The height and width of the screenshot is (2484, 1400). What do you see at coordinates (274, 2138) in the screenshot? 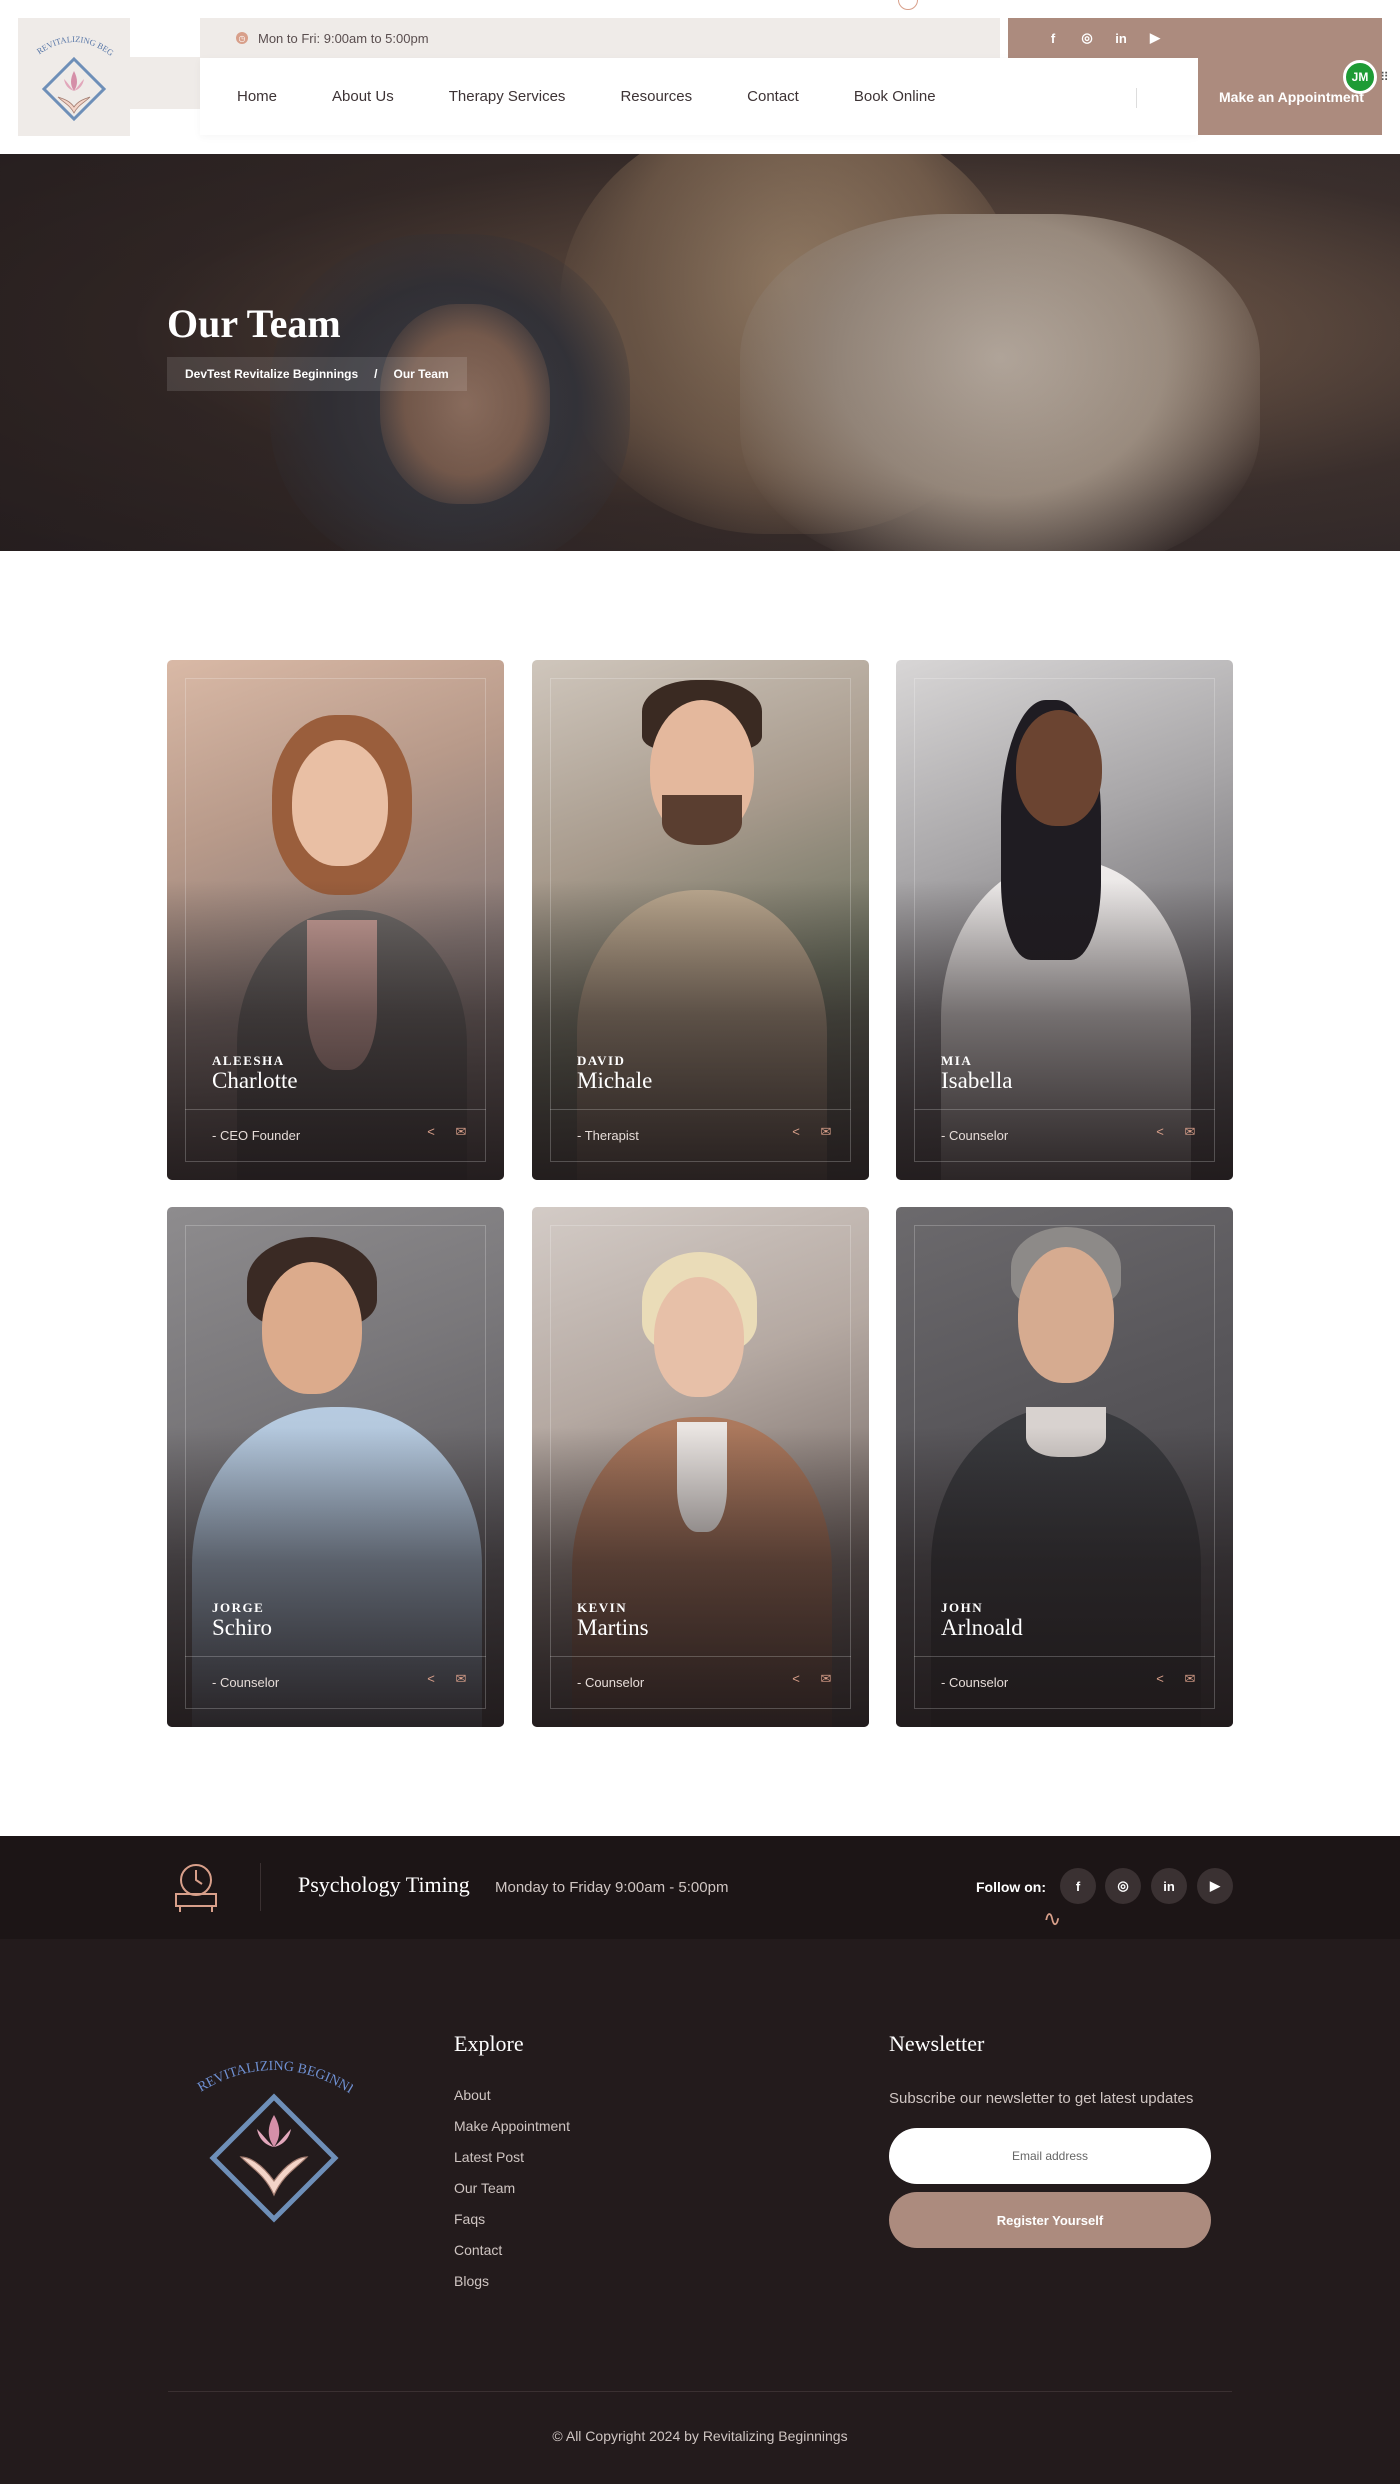
I see `footer-logo: REVITALIZING BEGINNINGS` at bounding box center [274, 2138].